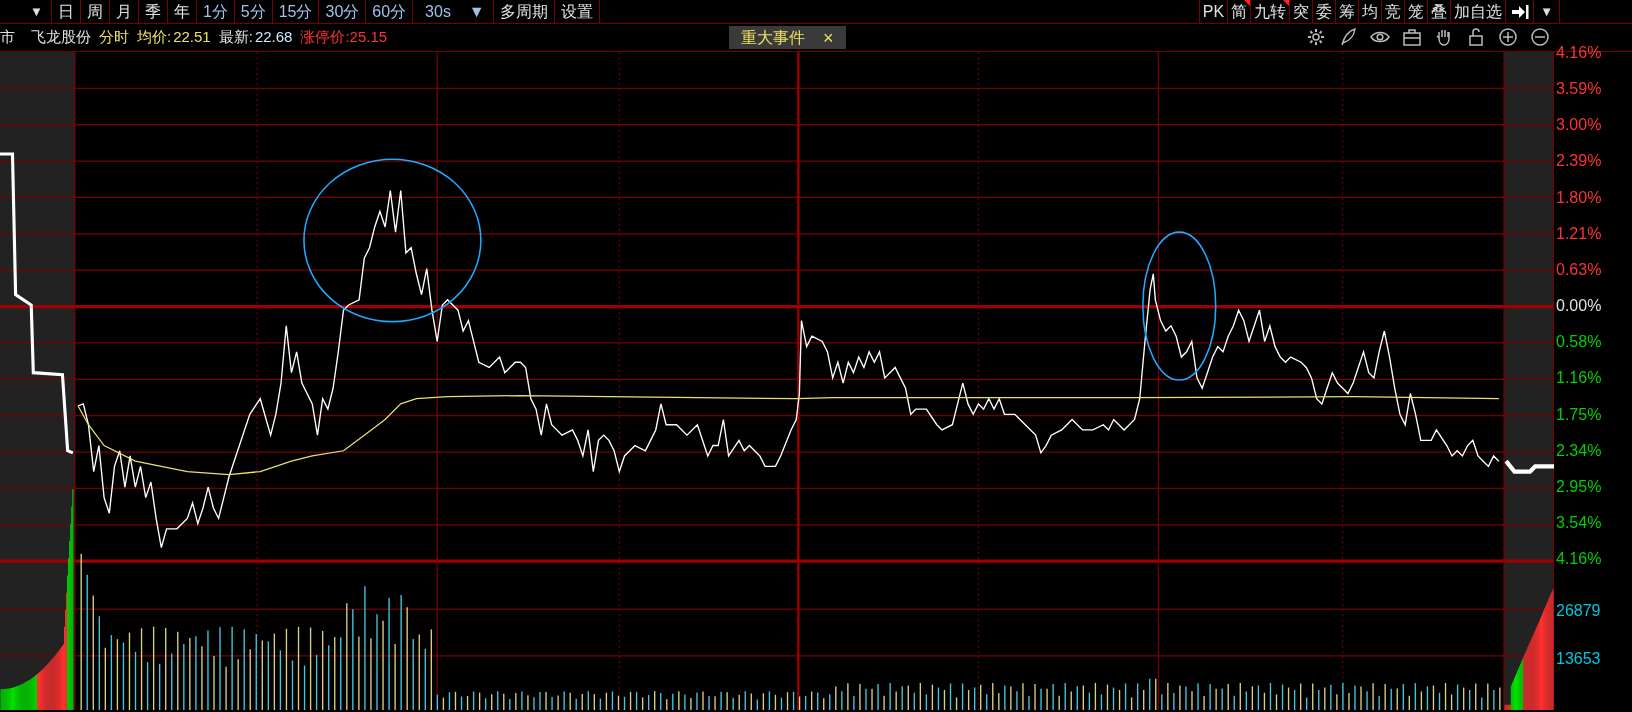  Describe the element at coordinates (1393, 11) in the screenshot. I see `toolbar-button: 竞` at that location.